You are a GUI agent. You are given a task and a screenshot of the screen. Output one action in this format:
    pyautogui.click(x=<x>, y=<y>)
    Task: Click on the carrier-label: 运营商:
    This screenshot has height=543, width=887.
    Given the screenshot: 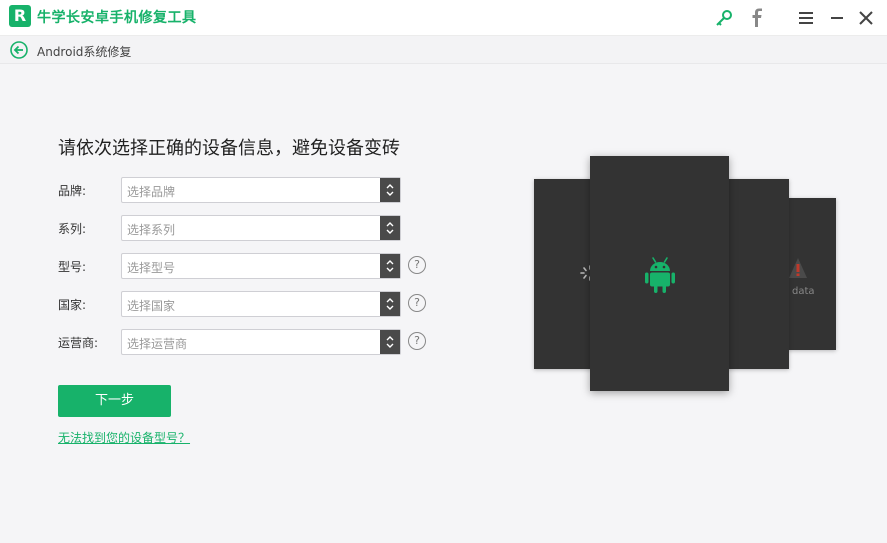 What is the action you would take?
    pyautogui.click(x=78, y=343)
    